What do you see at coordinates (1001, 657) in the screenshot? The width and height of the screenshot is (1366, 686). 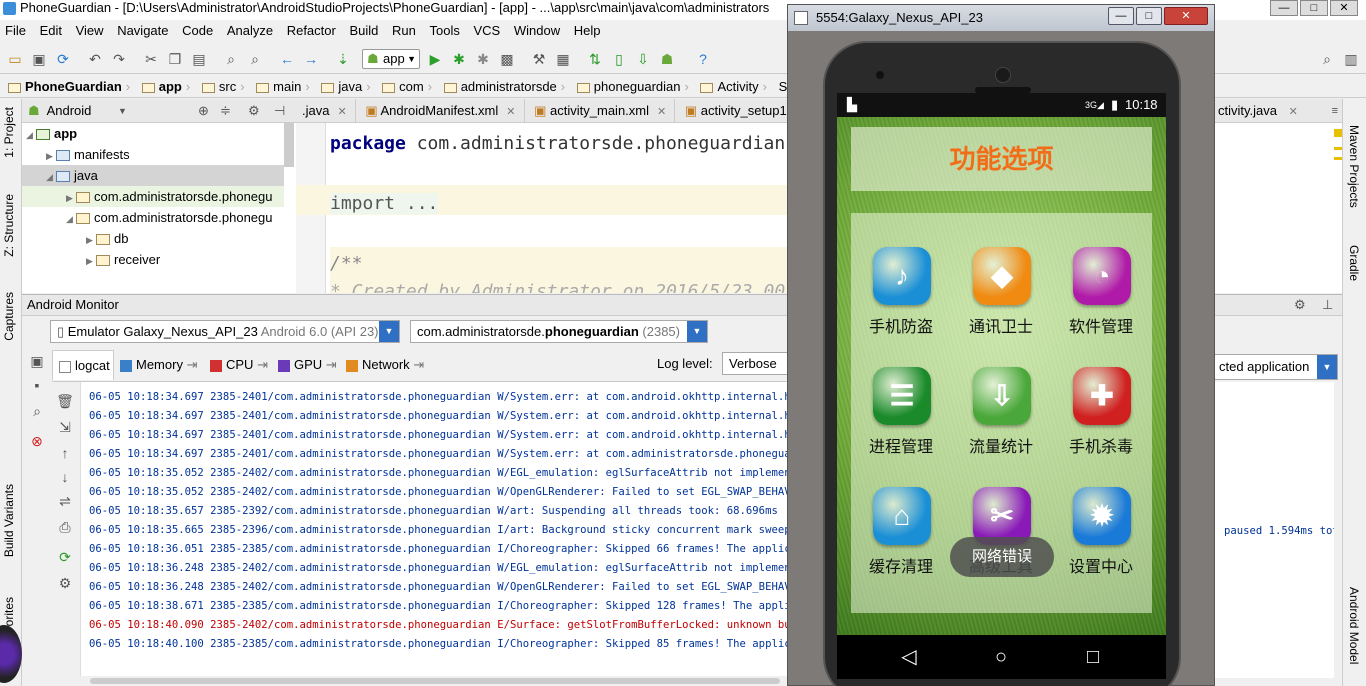 I see `home-nav-button: ○` at bounding box center [1001, 657].